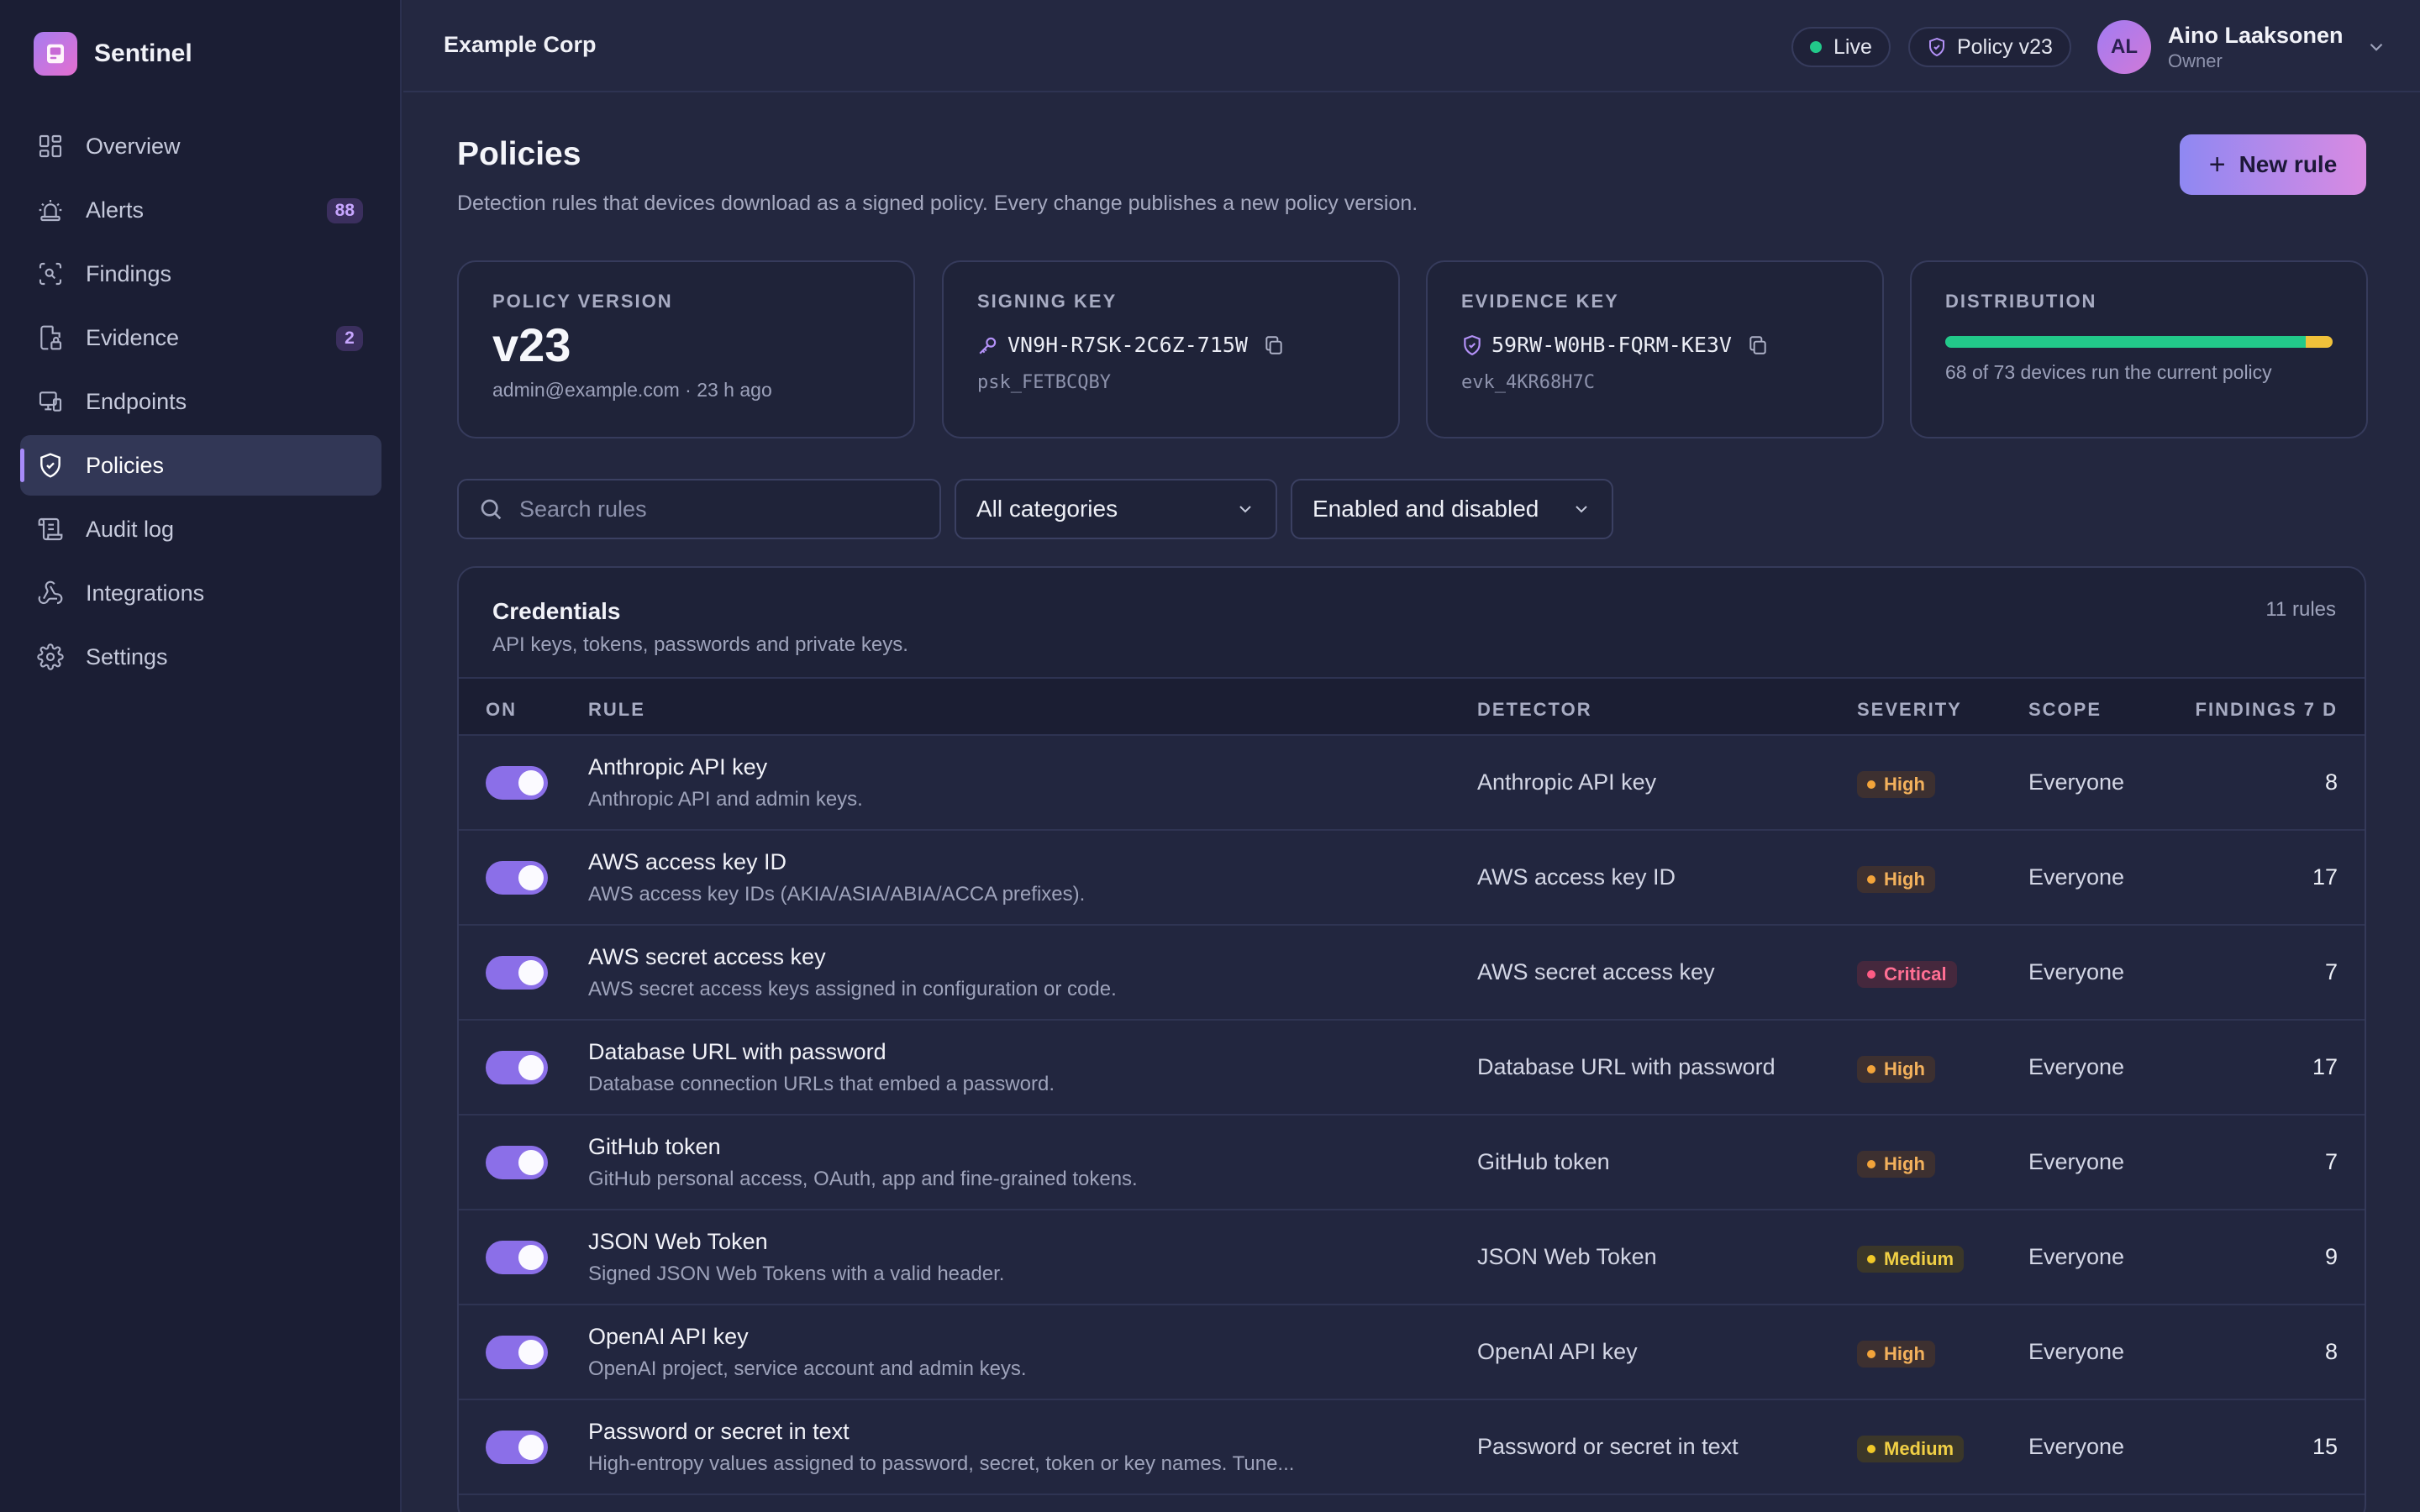 The image size is (2420, 1512). I want to click on sidebar-item-policies: Policies, so click(200, 465).